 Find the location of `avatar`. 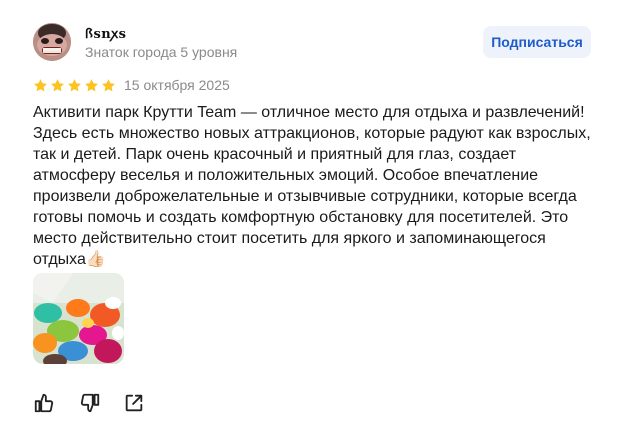

avatar is located at coordinates (52, 42).